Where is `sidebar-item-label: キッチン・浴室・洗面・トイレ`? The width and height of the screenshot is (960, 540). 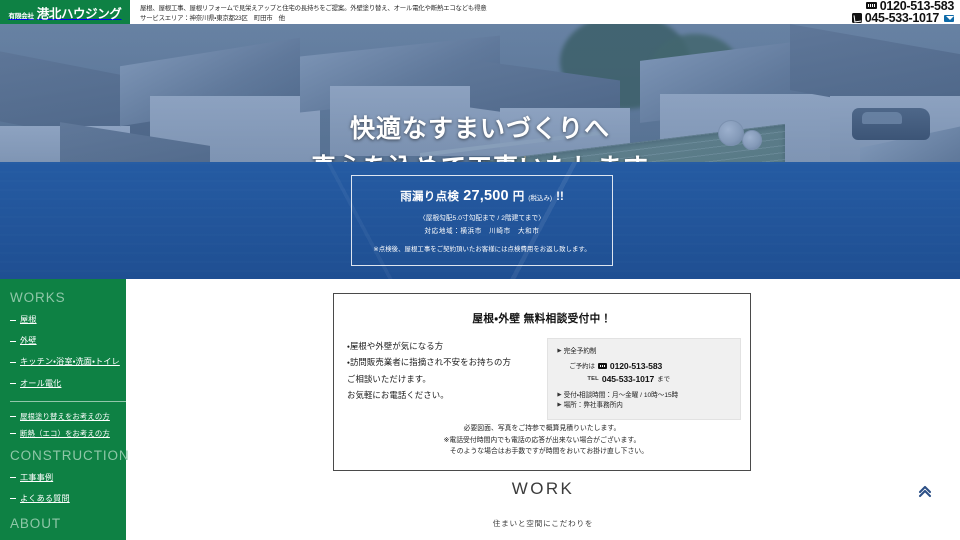
sidebar-item-label: キッチン・浴室・洗面・トイレ is located at coordinates (70, 362).